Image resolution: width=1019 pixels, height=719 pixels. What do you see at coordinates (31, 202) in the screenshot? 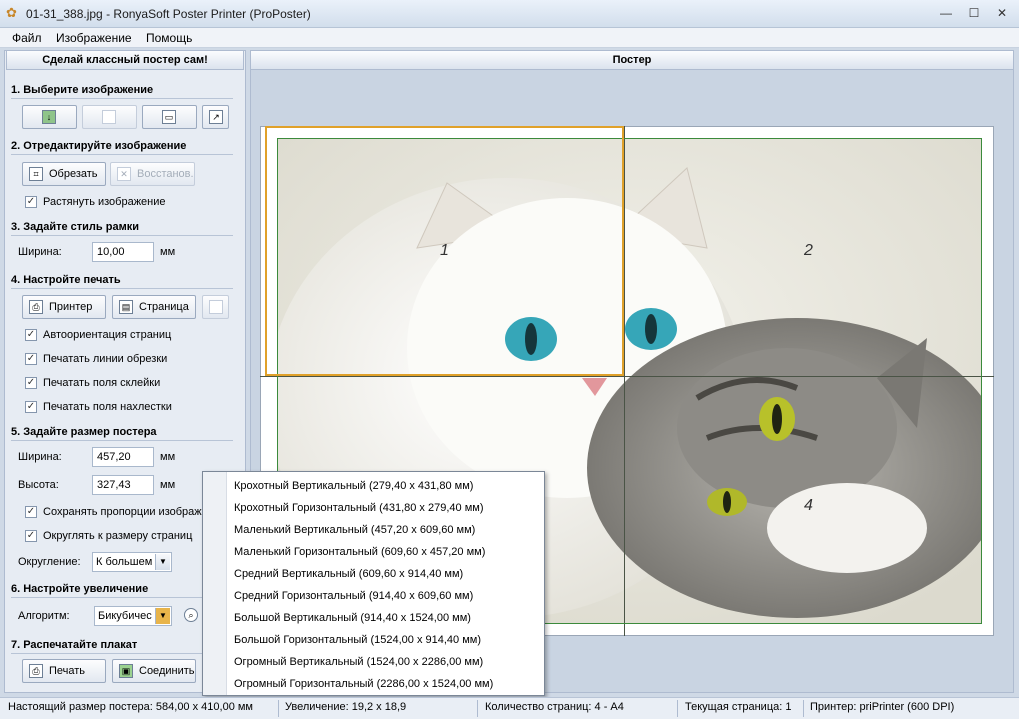
I see `stretch-image-checkbox: ✓` at bounding box center [31, 202].